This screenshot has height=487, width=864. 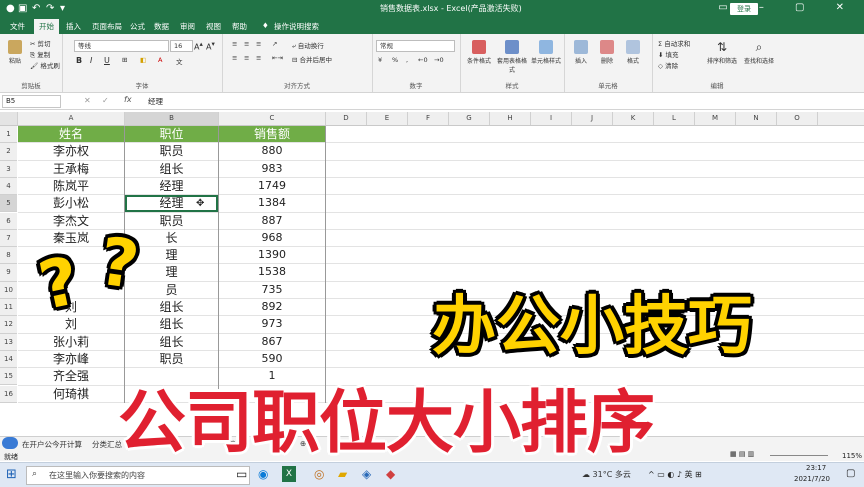 What do you see at coordinates (128, 99) in the screenshot?
I see `insert-function-button: fx` at bounding box center [128, 99].